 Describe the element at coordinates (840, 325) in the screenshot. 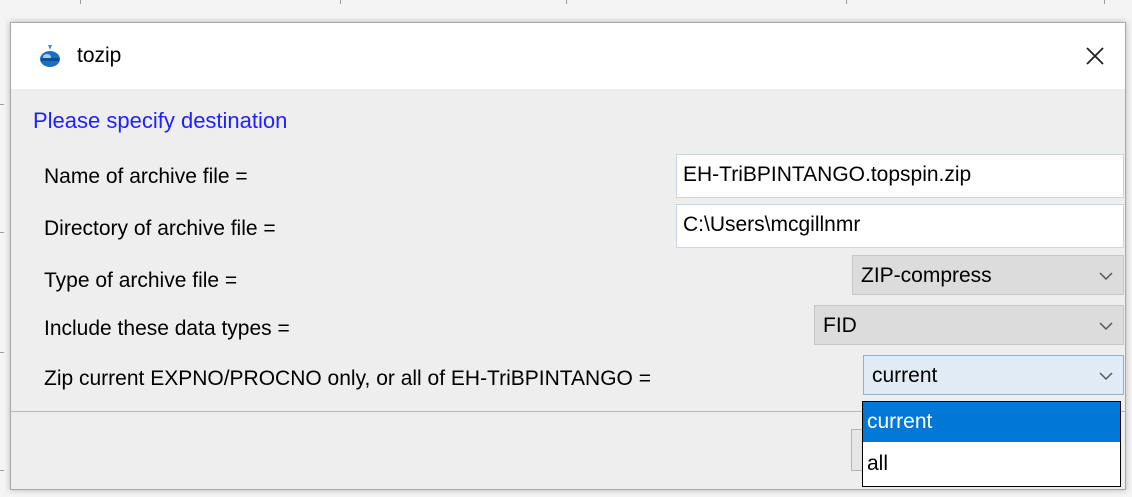

I see `data-types-value: FID` at that location.